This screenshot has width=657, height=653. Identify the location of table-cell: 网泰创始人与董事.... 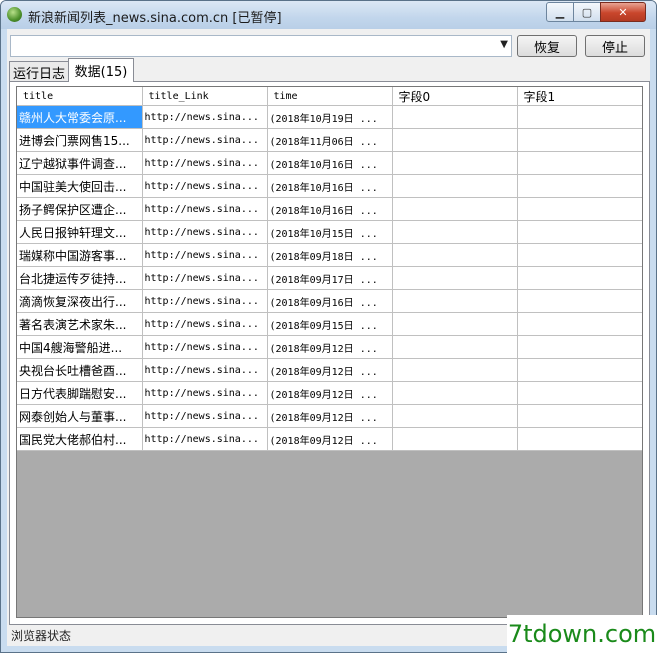
(80, 416).